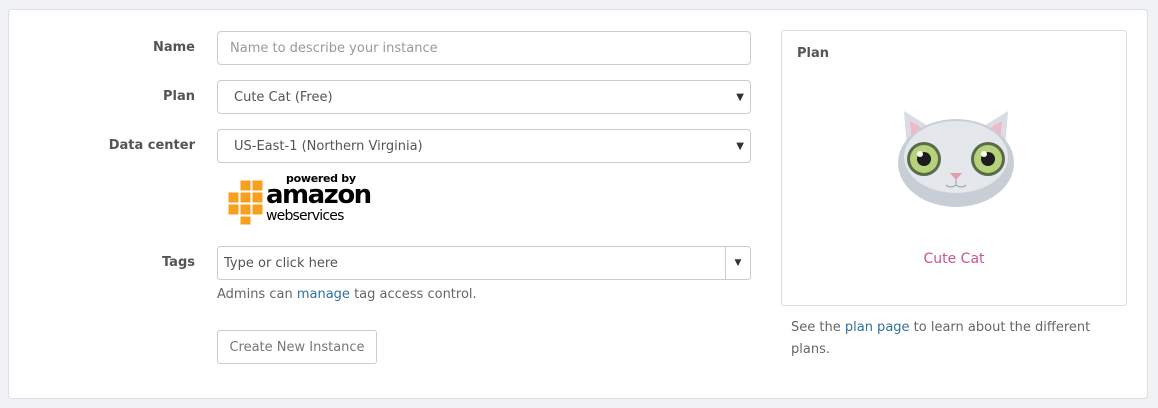 The image size is (1158, 408). What do you see at coordinates (323, 294) in the screenshot?
I see `manage-link: manage` at bounding box center [323, 294].